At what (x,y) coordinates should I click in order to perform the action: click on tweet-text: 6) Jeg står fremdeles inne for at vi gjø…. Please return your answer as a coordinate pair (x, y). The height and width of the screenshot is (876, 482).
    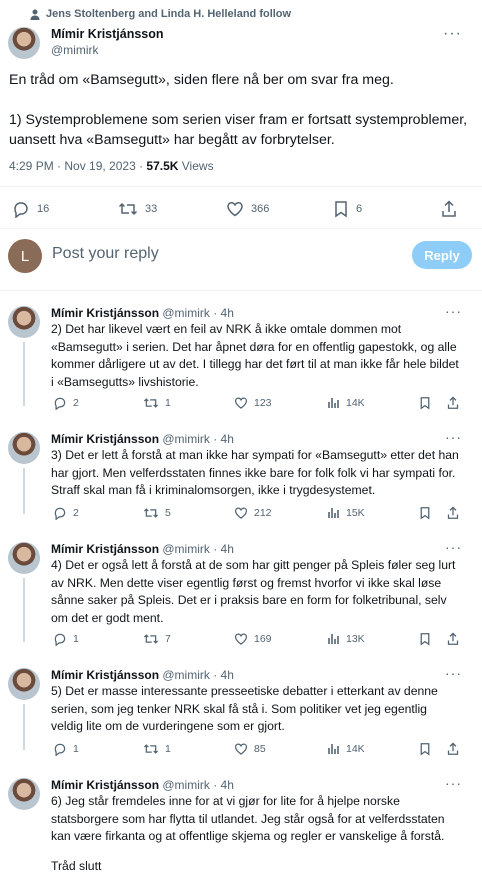
    Looking at the image, I should click on (248, 818).